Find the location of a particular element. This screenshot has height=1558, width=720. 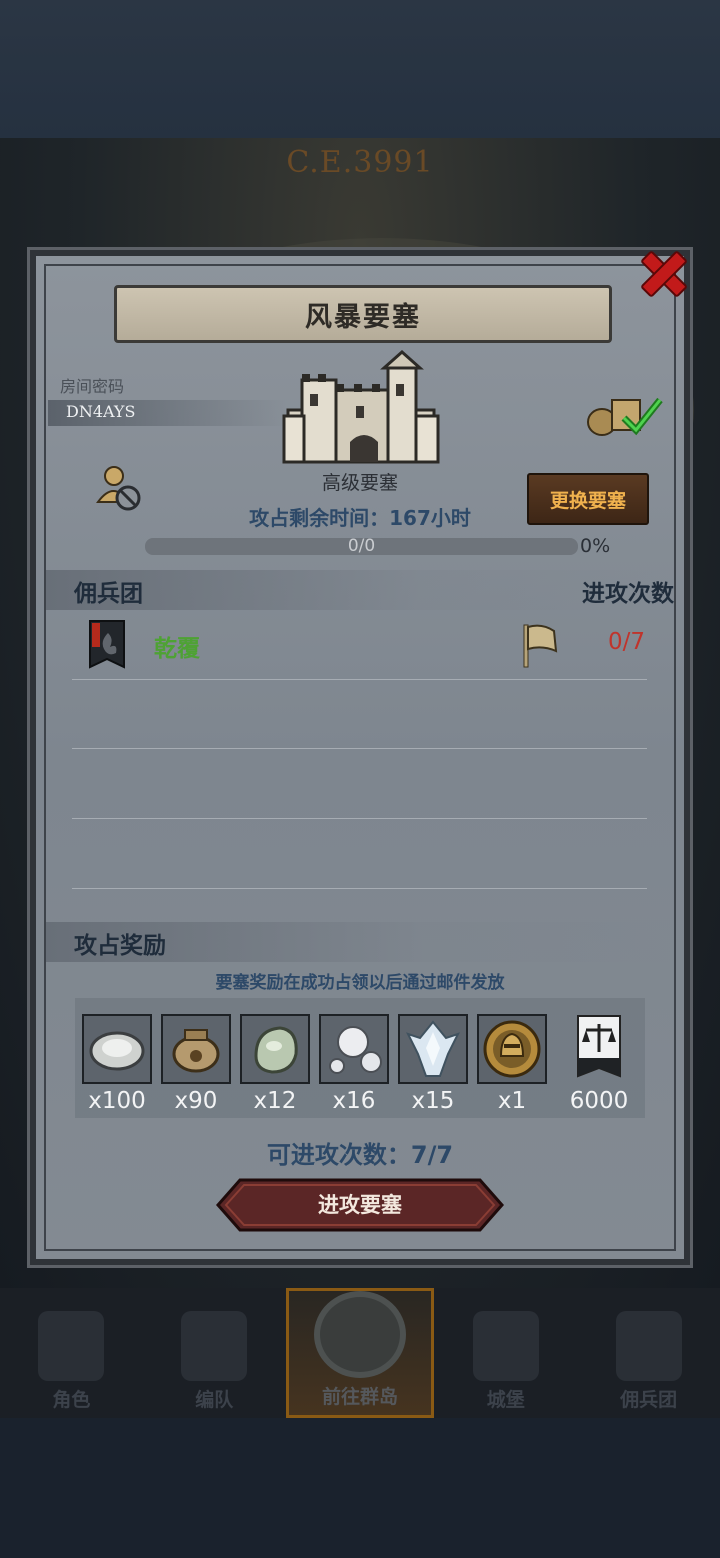

guild-emblem-icon is located at coordinates (107, 644).